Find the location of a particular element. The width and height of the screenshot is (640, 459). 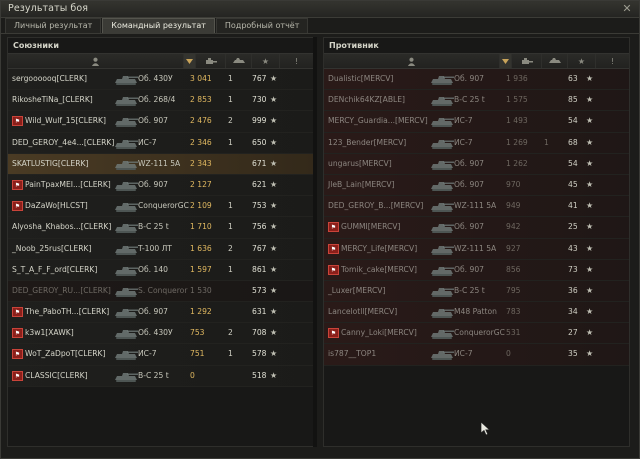

table-row: RikosheTiNa_[CLERK] Об. 268/4 2 853 1 730 ★ is located at coordinates (160, 101).